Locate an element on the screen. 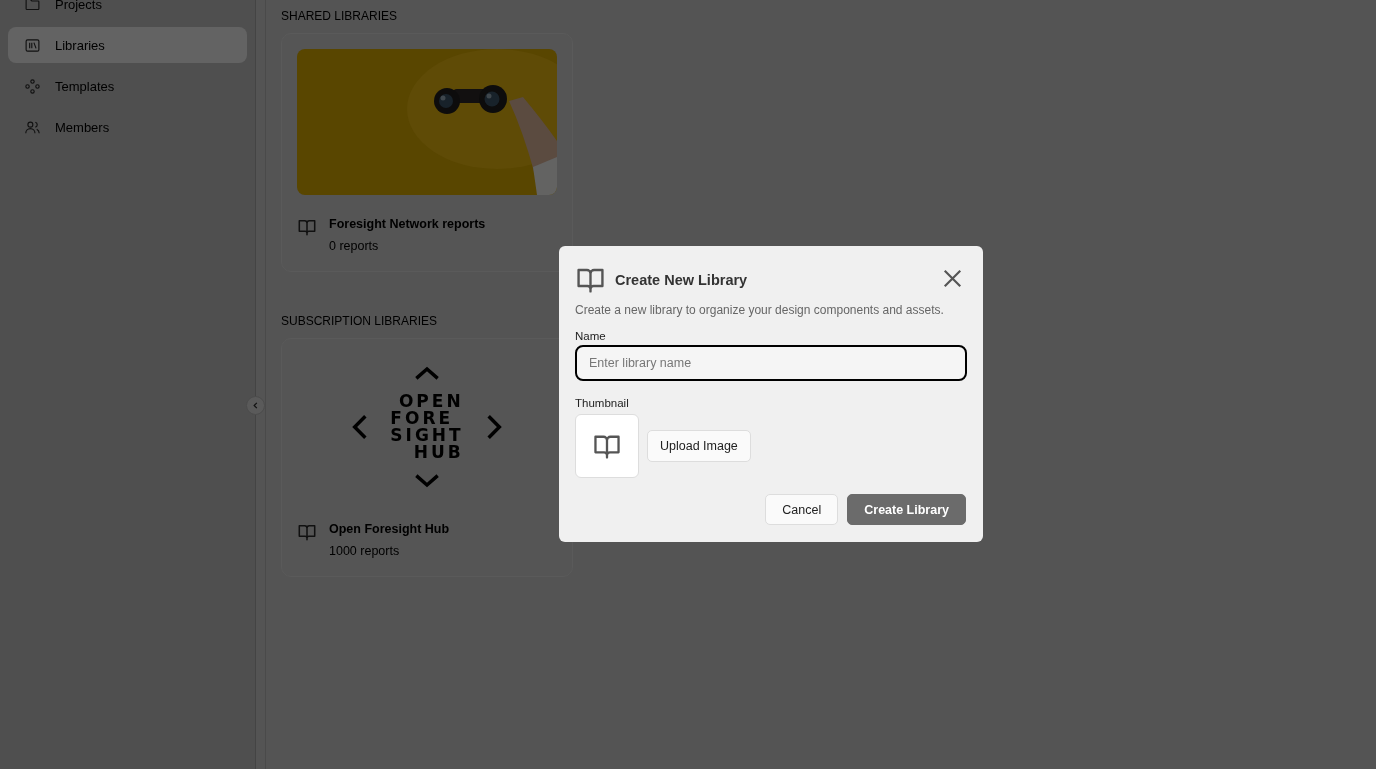 The height and width of the screenshot is (769, 1376). sidebar-item: Templates is located at coordinates (127, 86).